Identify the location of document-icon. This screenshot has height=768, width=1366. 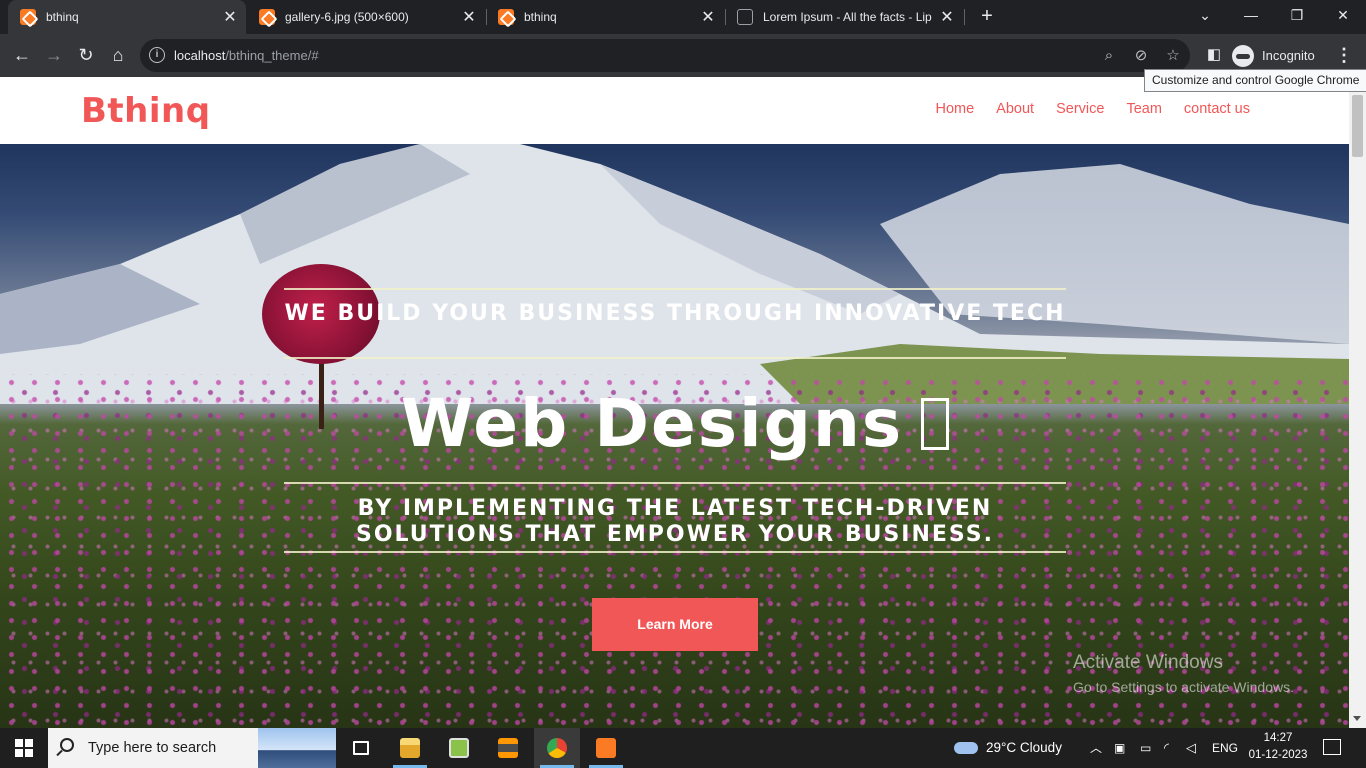
(745, 17).